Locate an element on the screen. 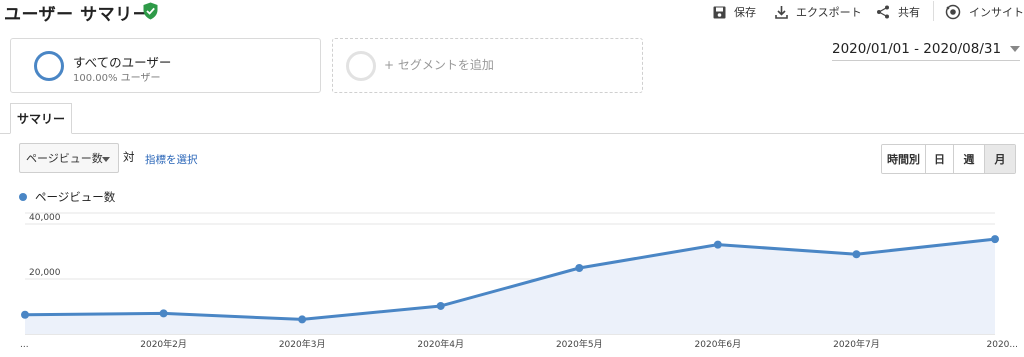 The height and width of the screenshot is (357, 1024). save-button: 保存 is located at coordinates (734, 12).